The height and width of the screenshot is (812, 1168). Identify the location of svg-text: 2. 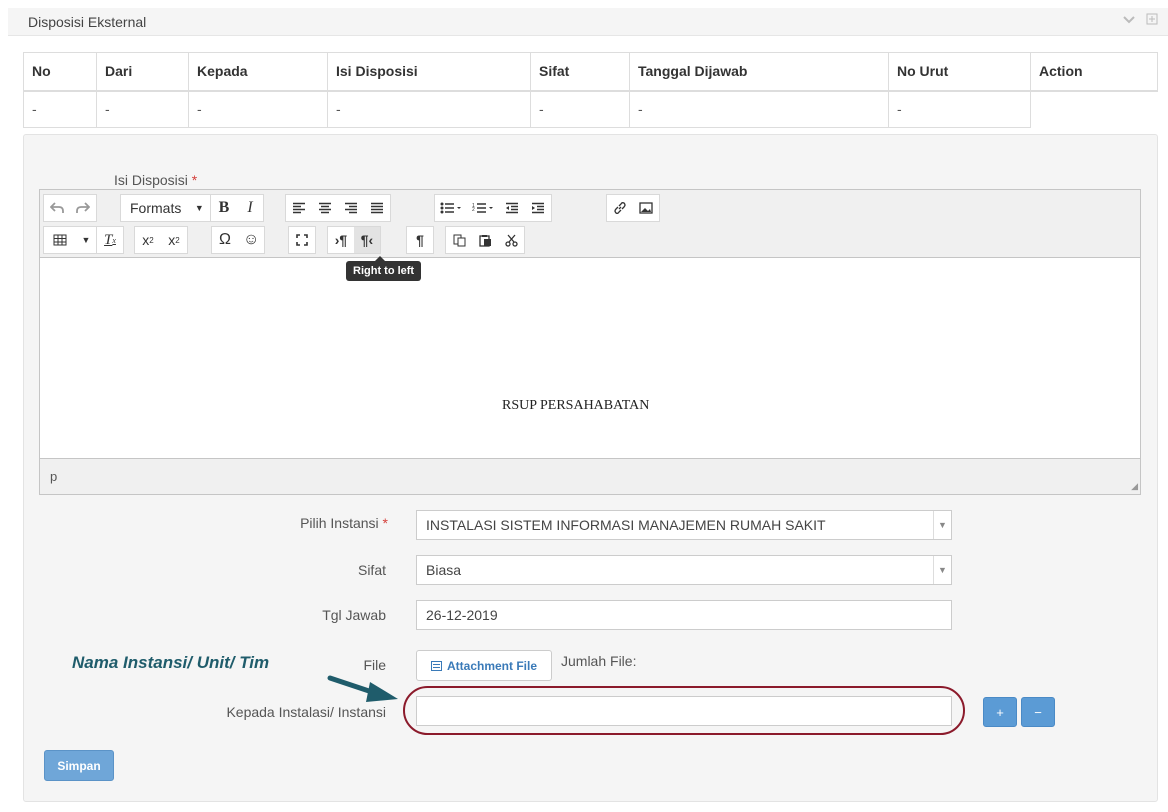
(473, 210).